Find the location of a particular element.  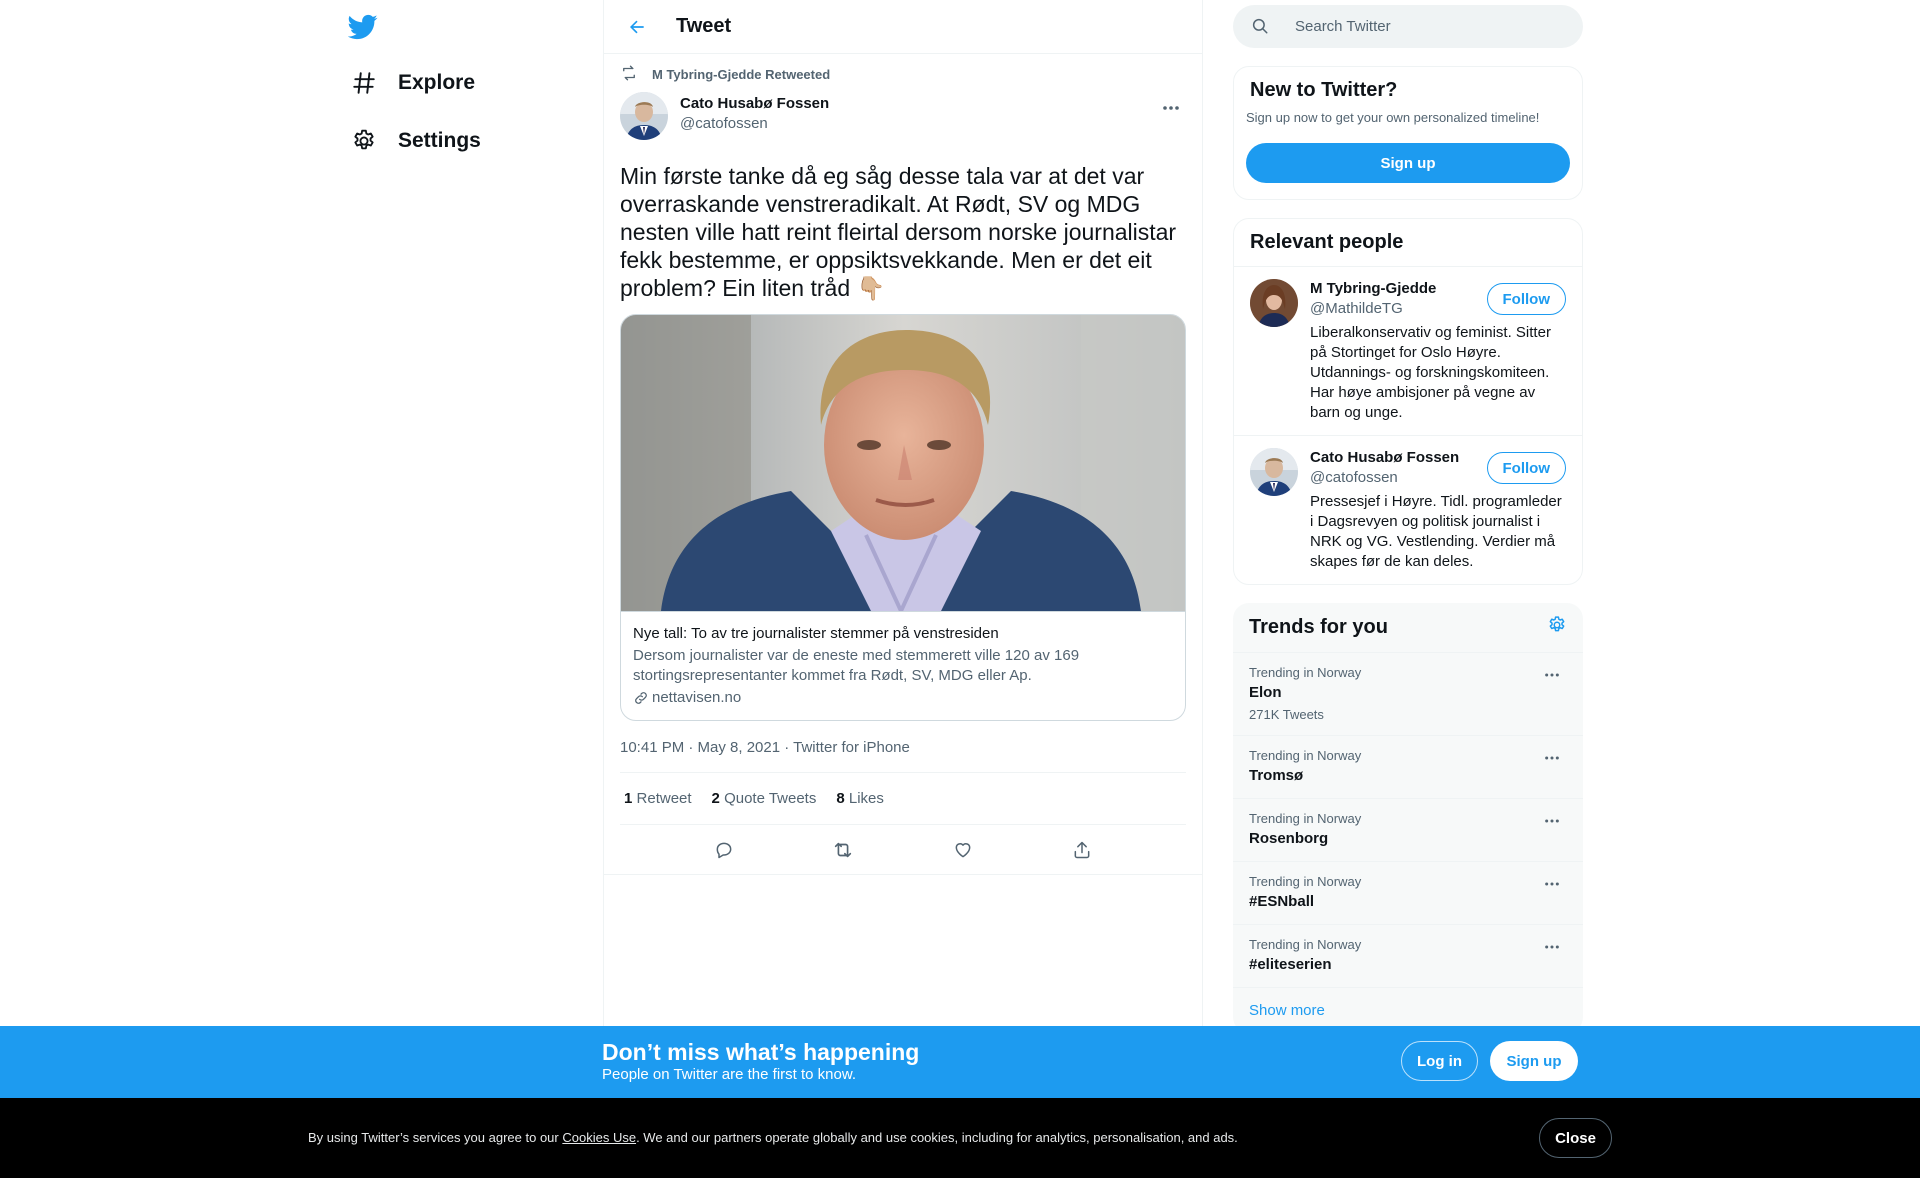

search-bar is located at coordinates (1408, 26).